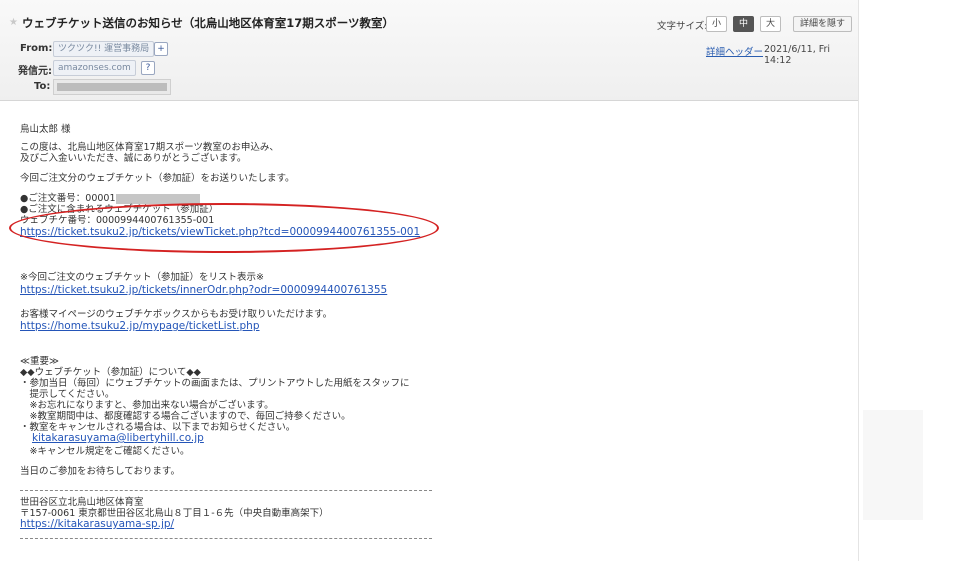 This screenshot has height=561, width=965. Describe the element at coordinates (104, 49) in the screenshot. I see `from-chip: ツクツク!! 運営事務局` at that location.